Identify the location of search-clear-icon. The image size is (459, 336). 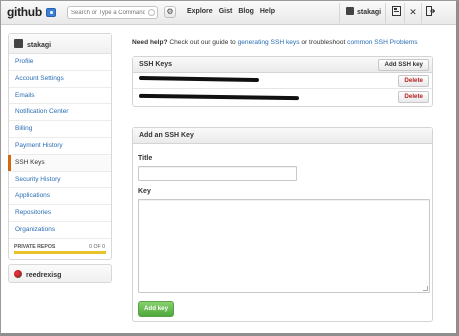
(151, 12).